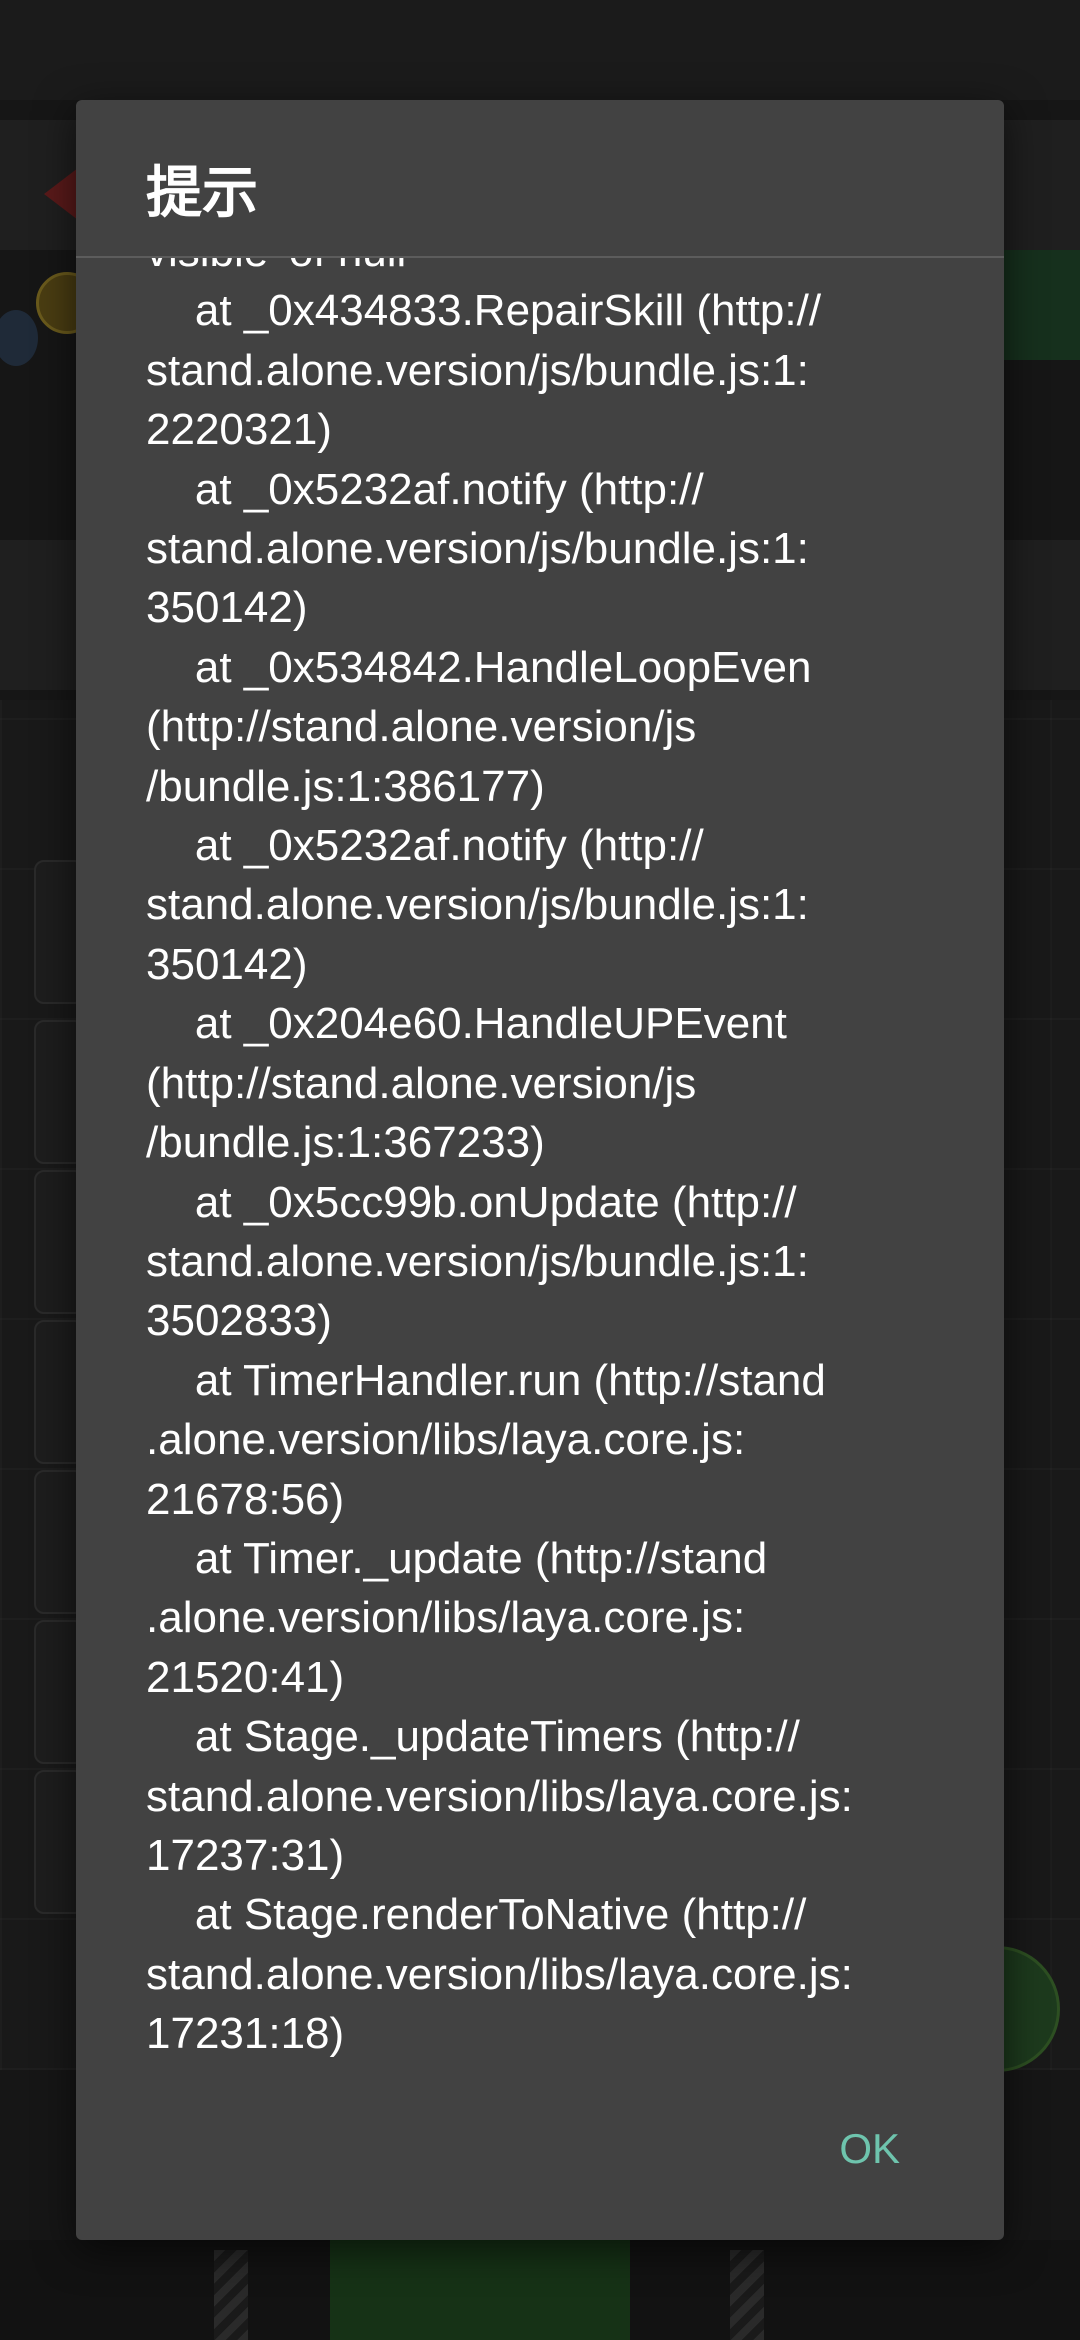  What do you see at coordinates (19, 338) in the screenshot?
I see `level-badge` at bounding box center [19, 338].